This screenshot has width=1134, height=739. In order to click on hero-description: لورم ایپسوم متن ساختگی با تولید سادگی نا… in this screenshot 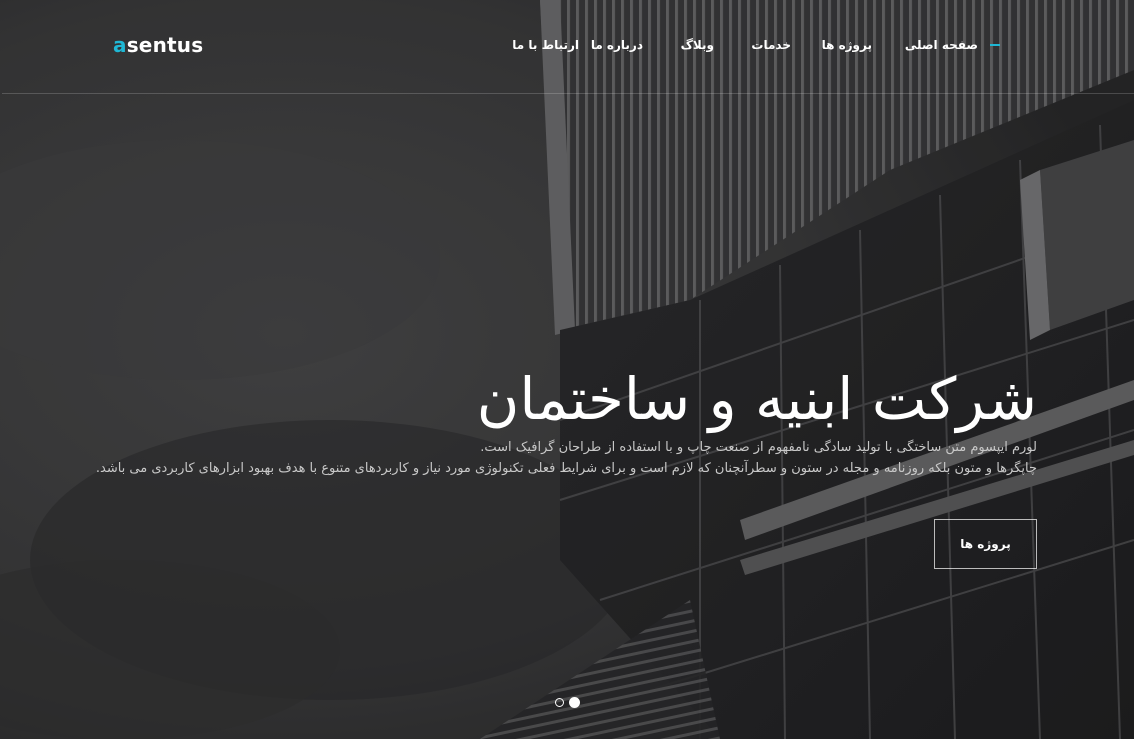, I will do `click(537, 458)`.